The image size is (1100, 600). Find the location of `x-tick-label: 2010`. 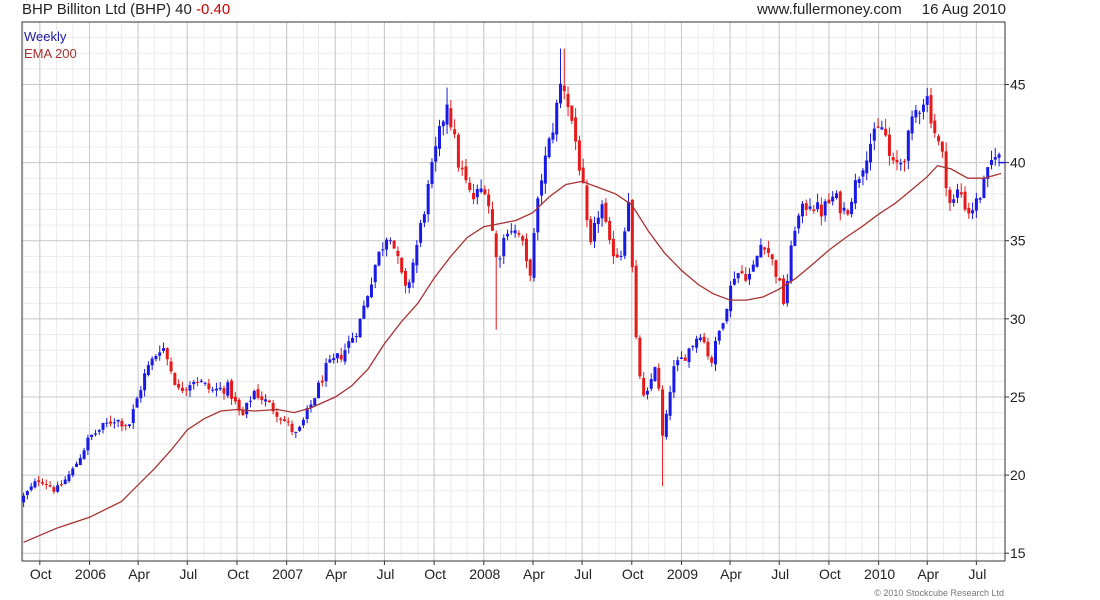

x-tick-label: 2010 is located at coordinates (879, 574).